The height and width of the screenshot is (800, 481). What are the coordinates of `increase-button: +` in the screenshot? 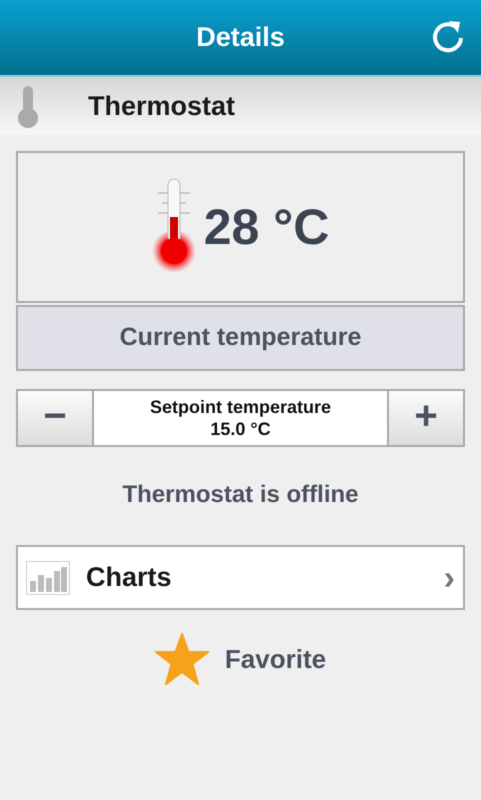 It's located at (425, 418).